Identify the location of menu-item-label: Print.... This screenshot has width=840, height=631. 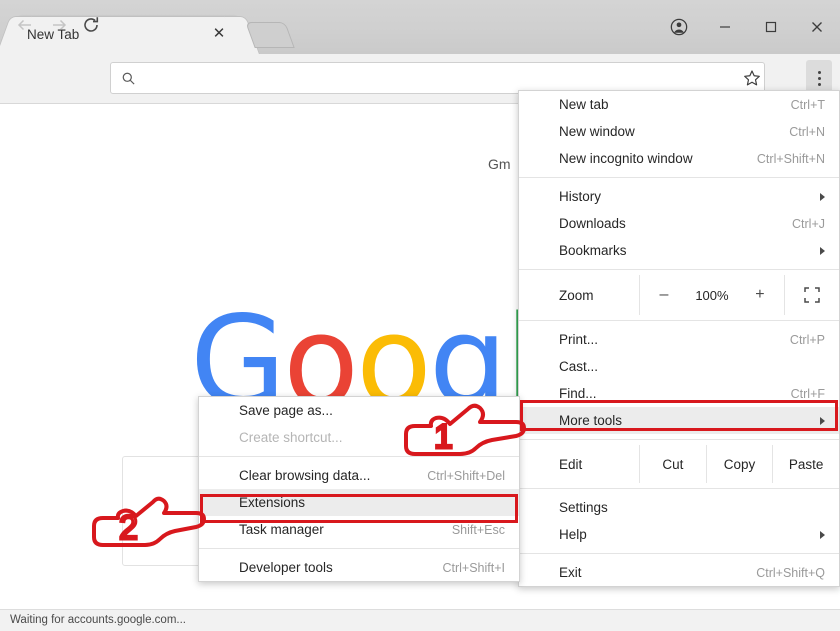
(579, 339).